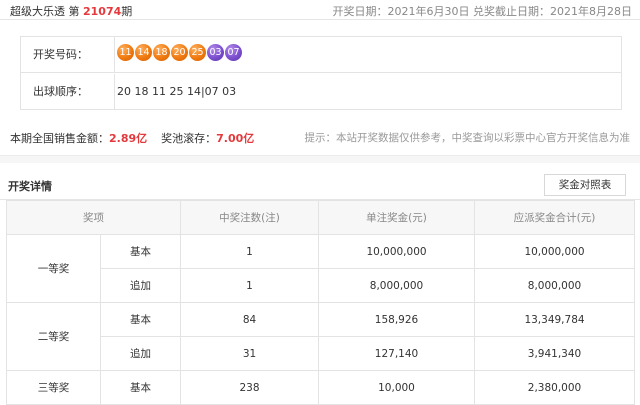 Image resolution: width=640 pixels, height=405 pixels. Describe the element at coordinates (585, 185) in the screenshot. I see `prize-table-button: 奖金对照表` at that location.